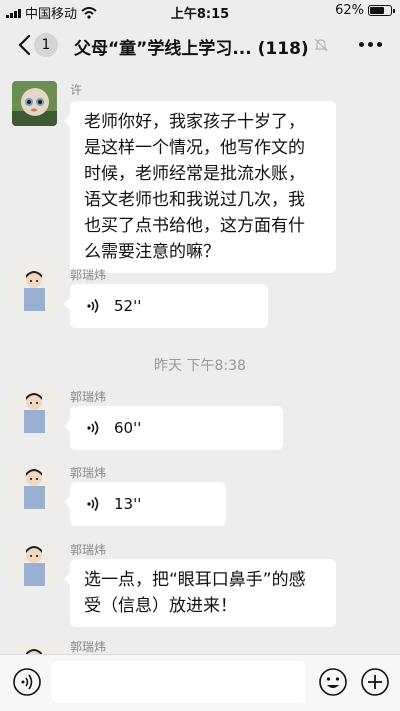 Image resolution: width=400 pixels, height=711 pixels. What do you see at coordinates (194, 122) in the screenshot?
I see `message-line: 老师你好，我家孩子十岁了，` at bounding box center [194, 122].